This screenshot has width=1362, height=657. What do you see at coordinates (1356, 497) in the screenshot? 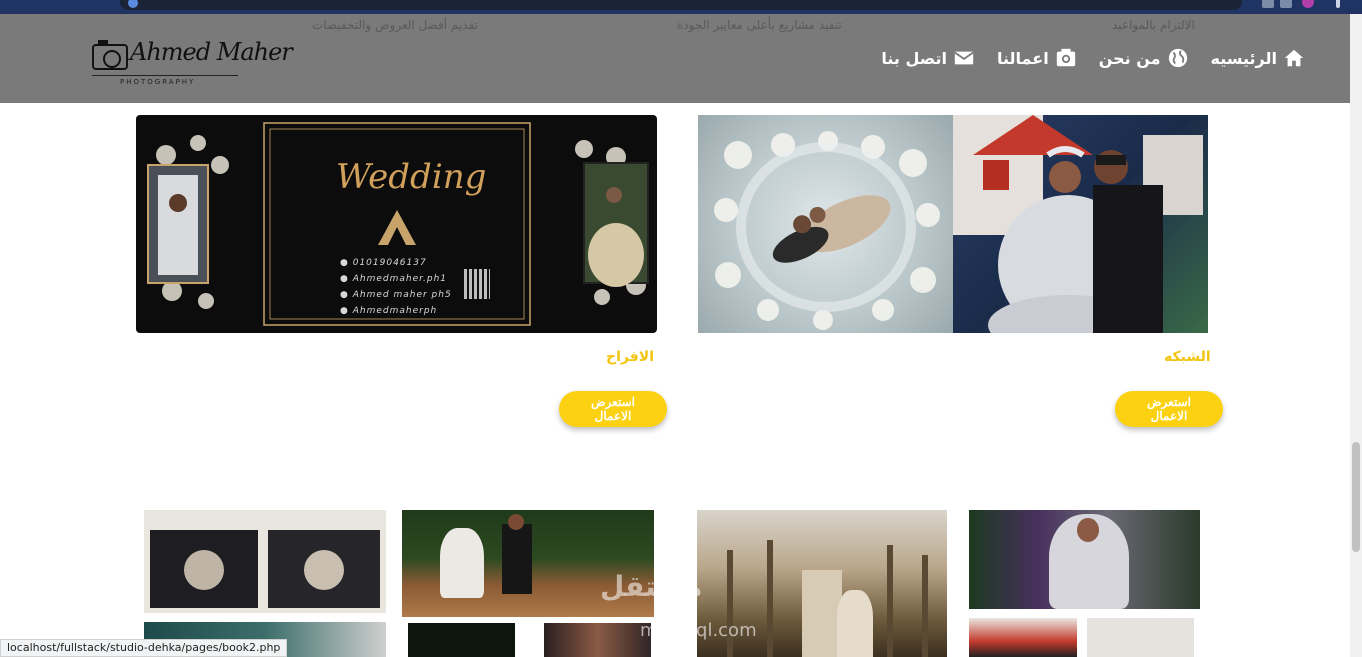
I see `scrollbar-thumb` at bounding box center [1356, 497].